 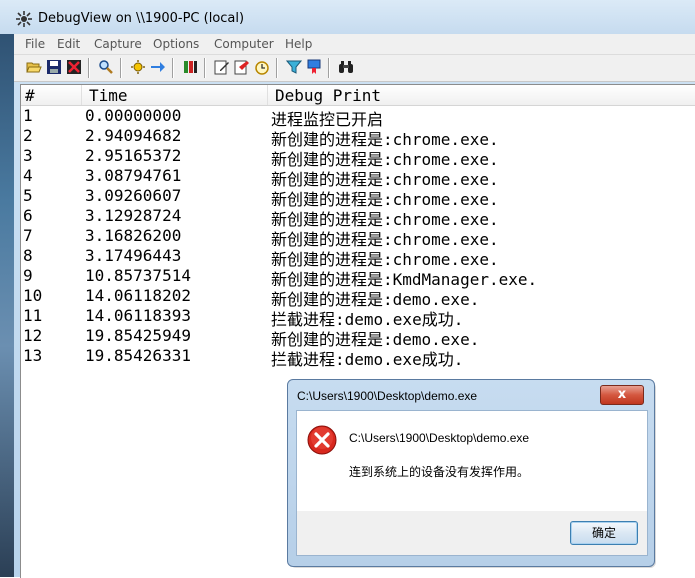 What do you see at coordinates (387, 396) in the screenshot?
I see `dialog-title: C:\Users\1900\Desktop\demo.exe` at bounding box center [387, 396].